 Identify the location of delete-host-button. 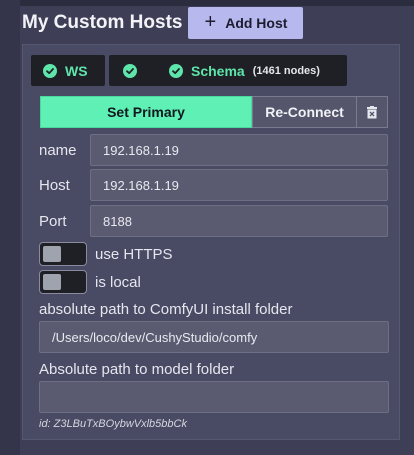
(372, 112).